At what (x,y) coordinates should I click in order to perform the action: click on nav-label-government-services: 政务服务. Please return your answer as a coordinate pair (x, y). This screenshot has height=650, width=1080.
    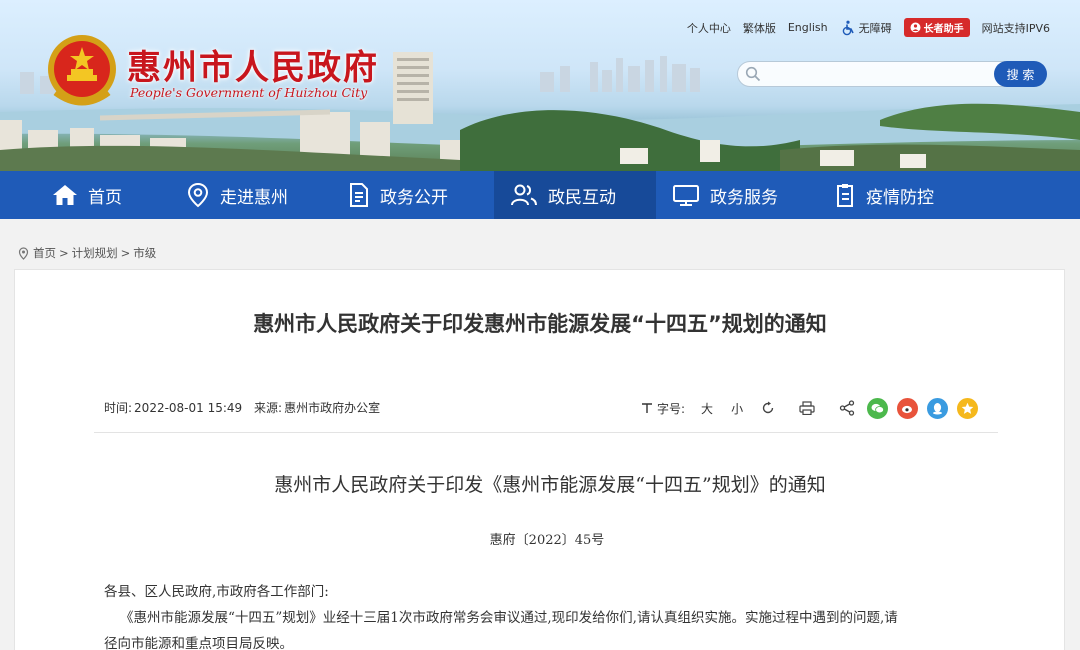
    Looking at the image, I should click on (744, 197).